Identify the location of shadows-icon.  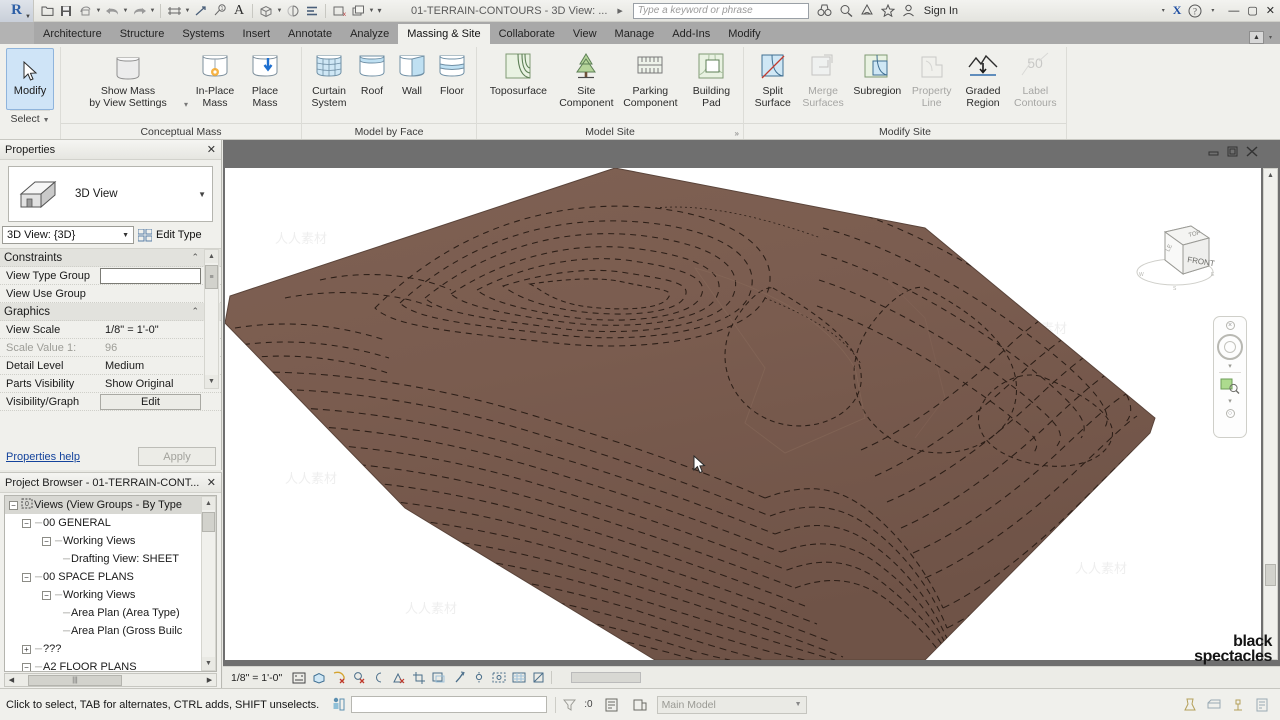
(378, 677).